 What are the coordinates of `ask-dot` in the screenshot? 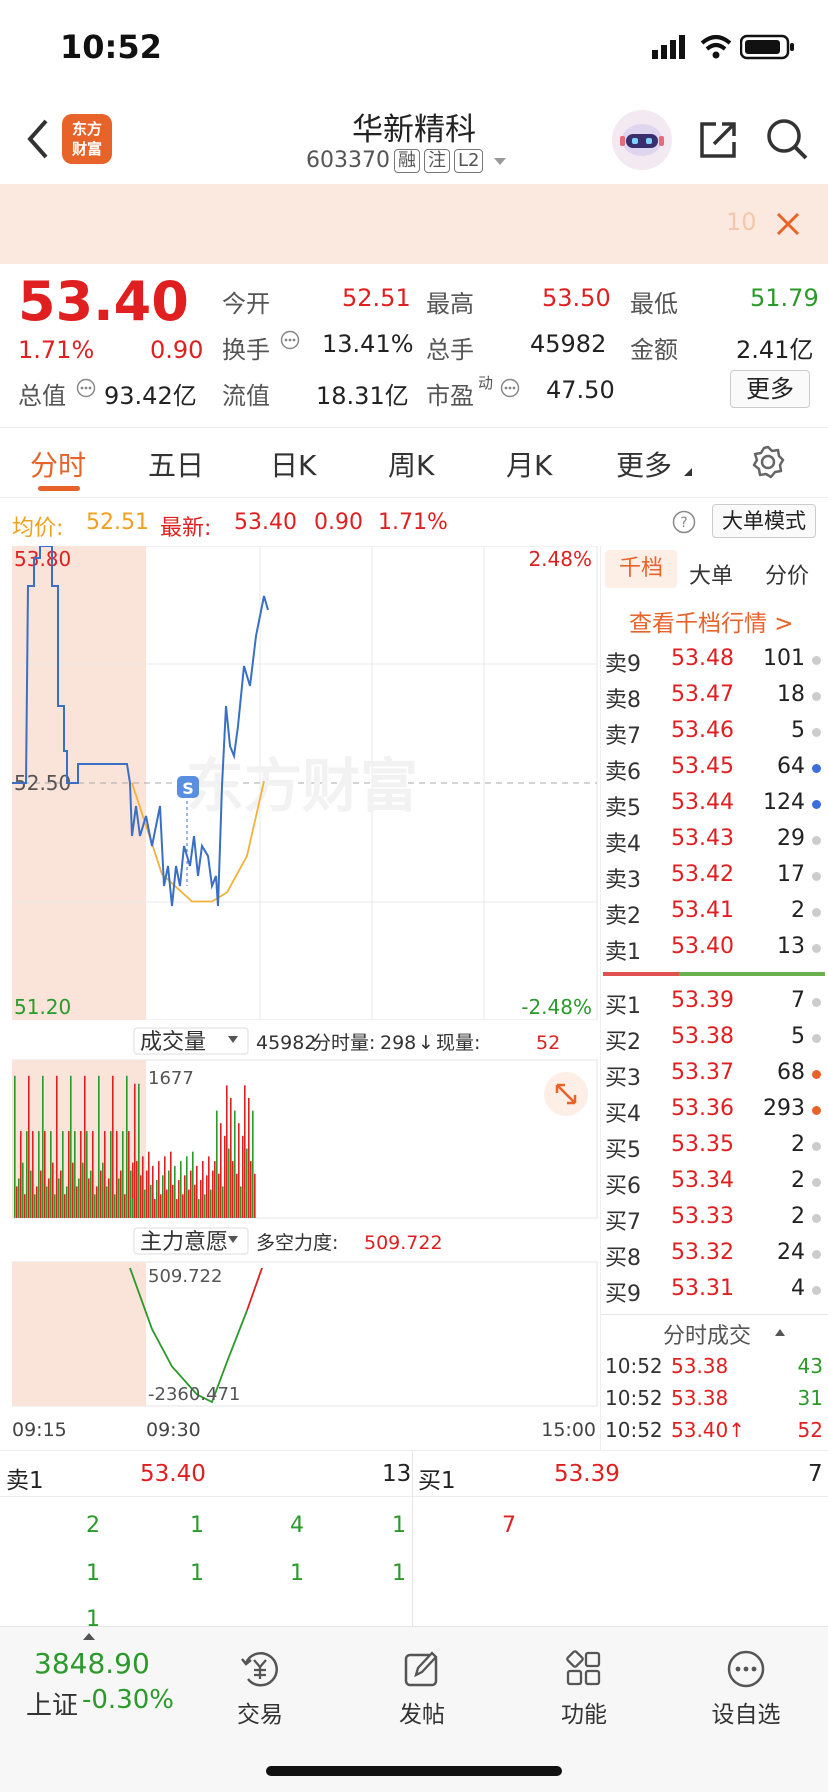 It's located at (816, 876).